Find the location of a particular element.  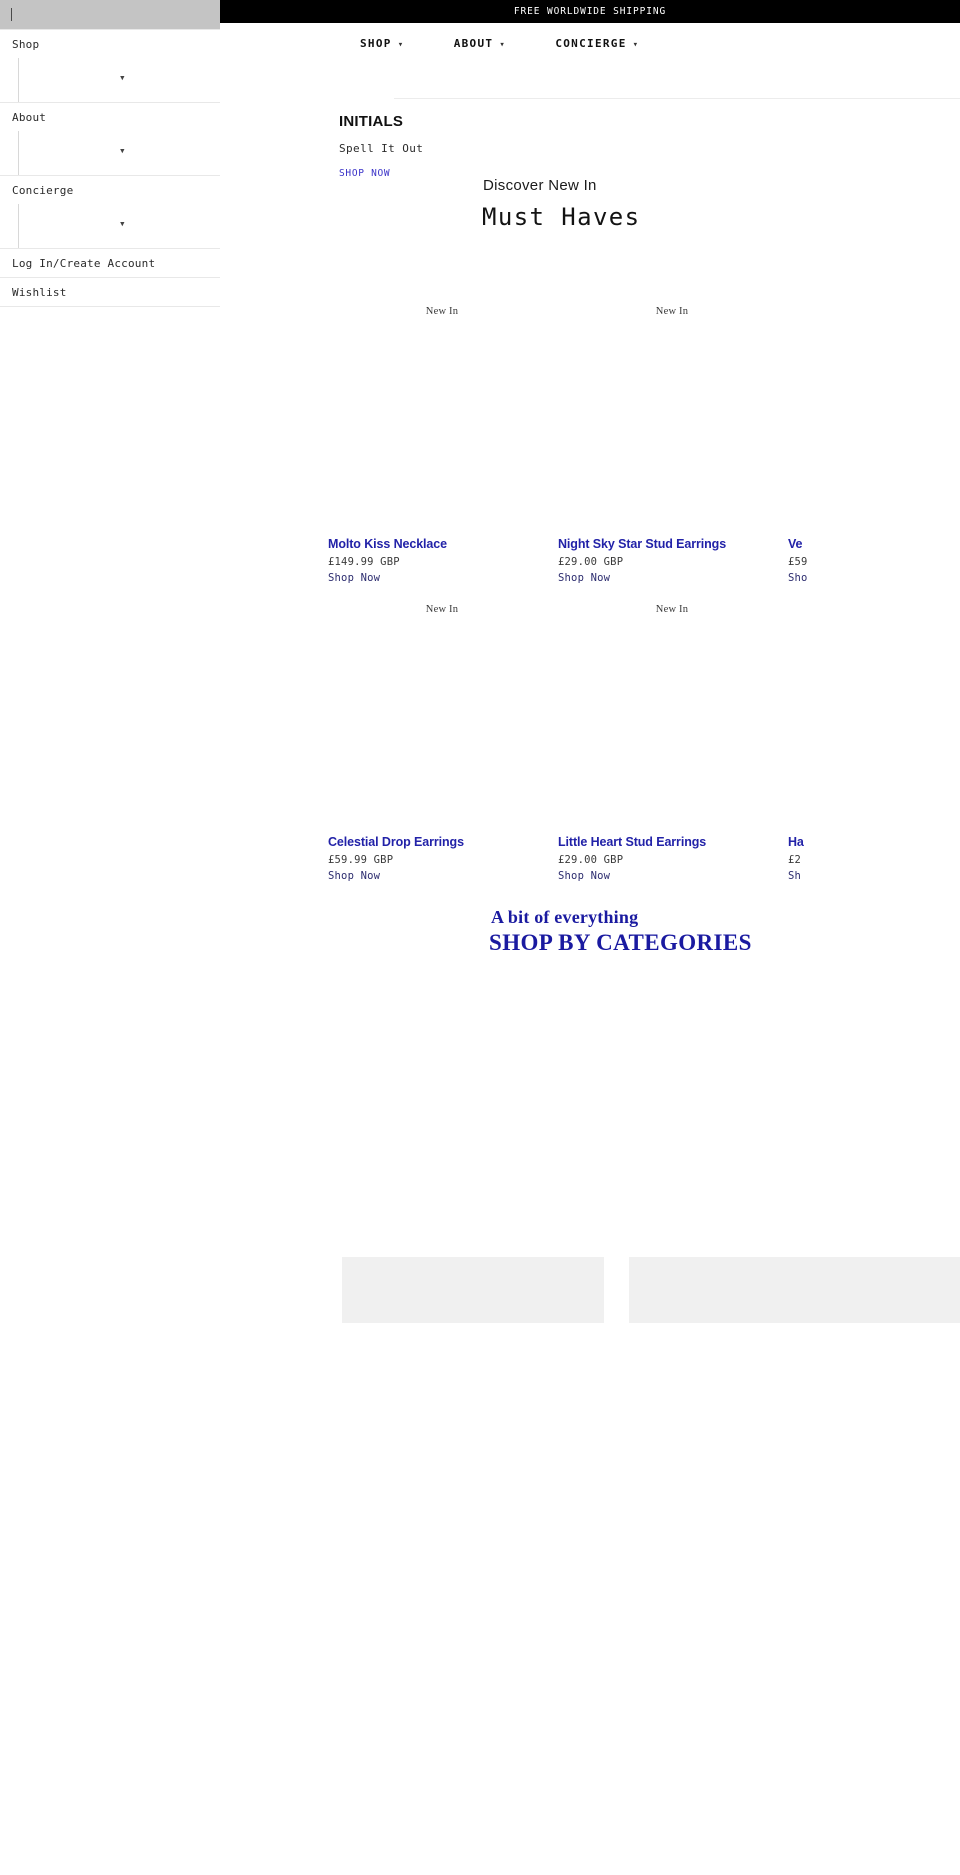

sidebar-account-row: Log In/Create Account is located at coordinates (110, 263).